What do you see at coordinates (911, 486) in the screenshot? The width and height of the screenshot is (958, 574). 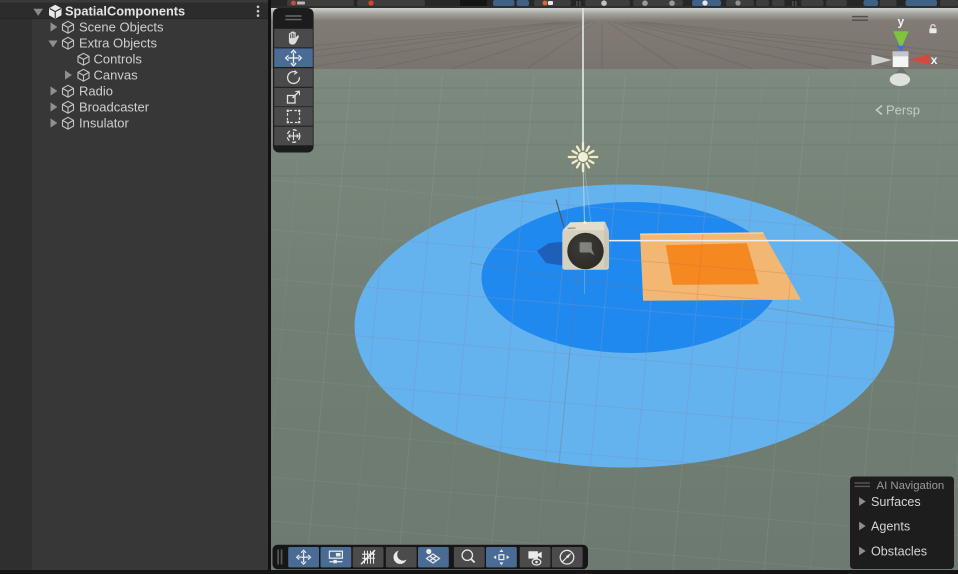 I see `svg-text: AI Navigation` at bounding box center [911, 486].